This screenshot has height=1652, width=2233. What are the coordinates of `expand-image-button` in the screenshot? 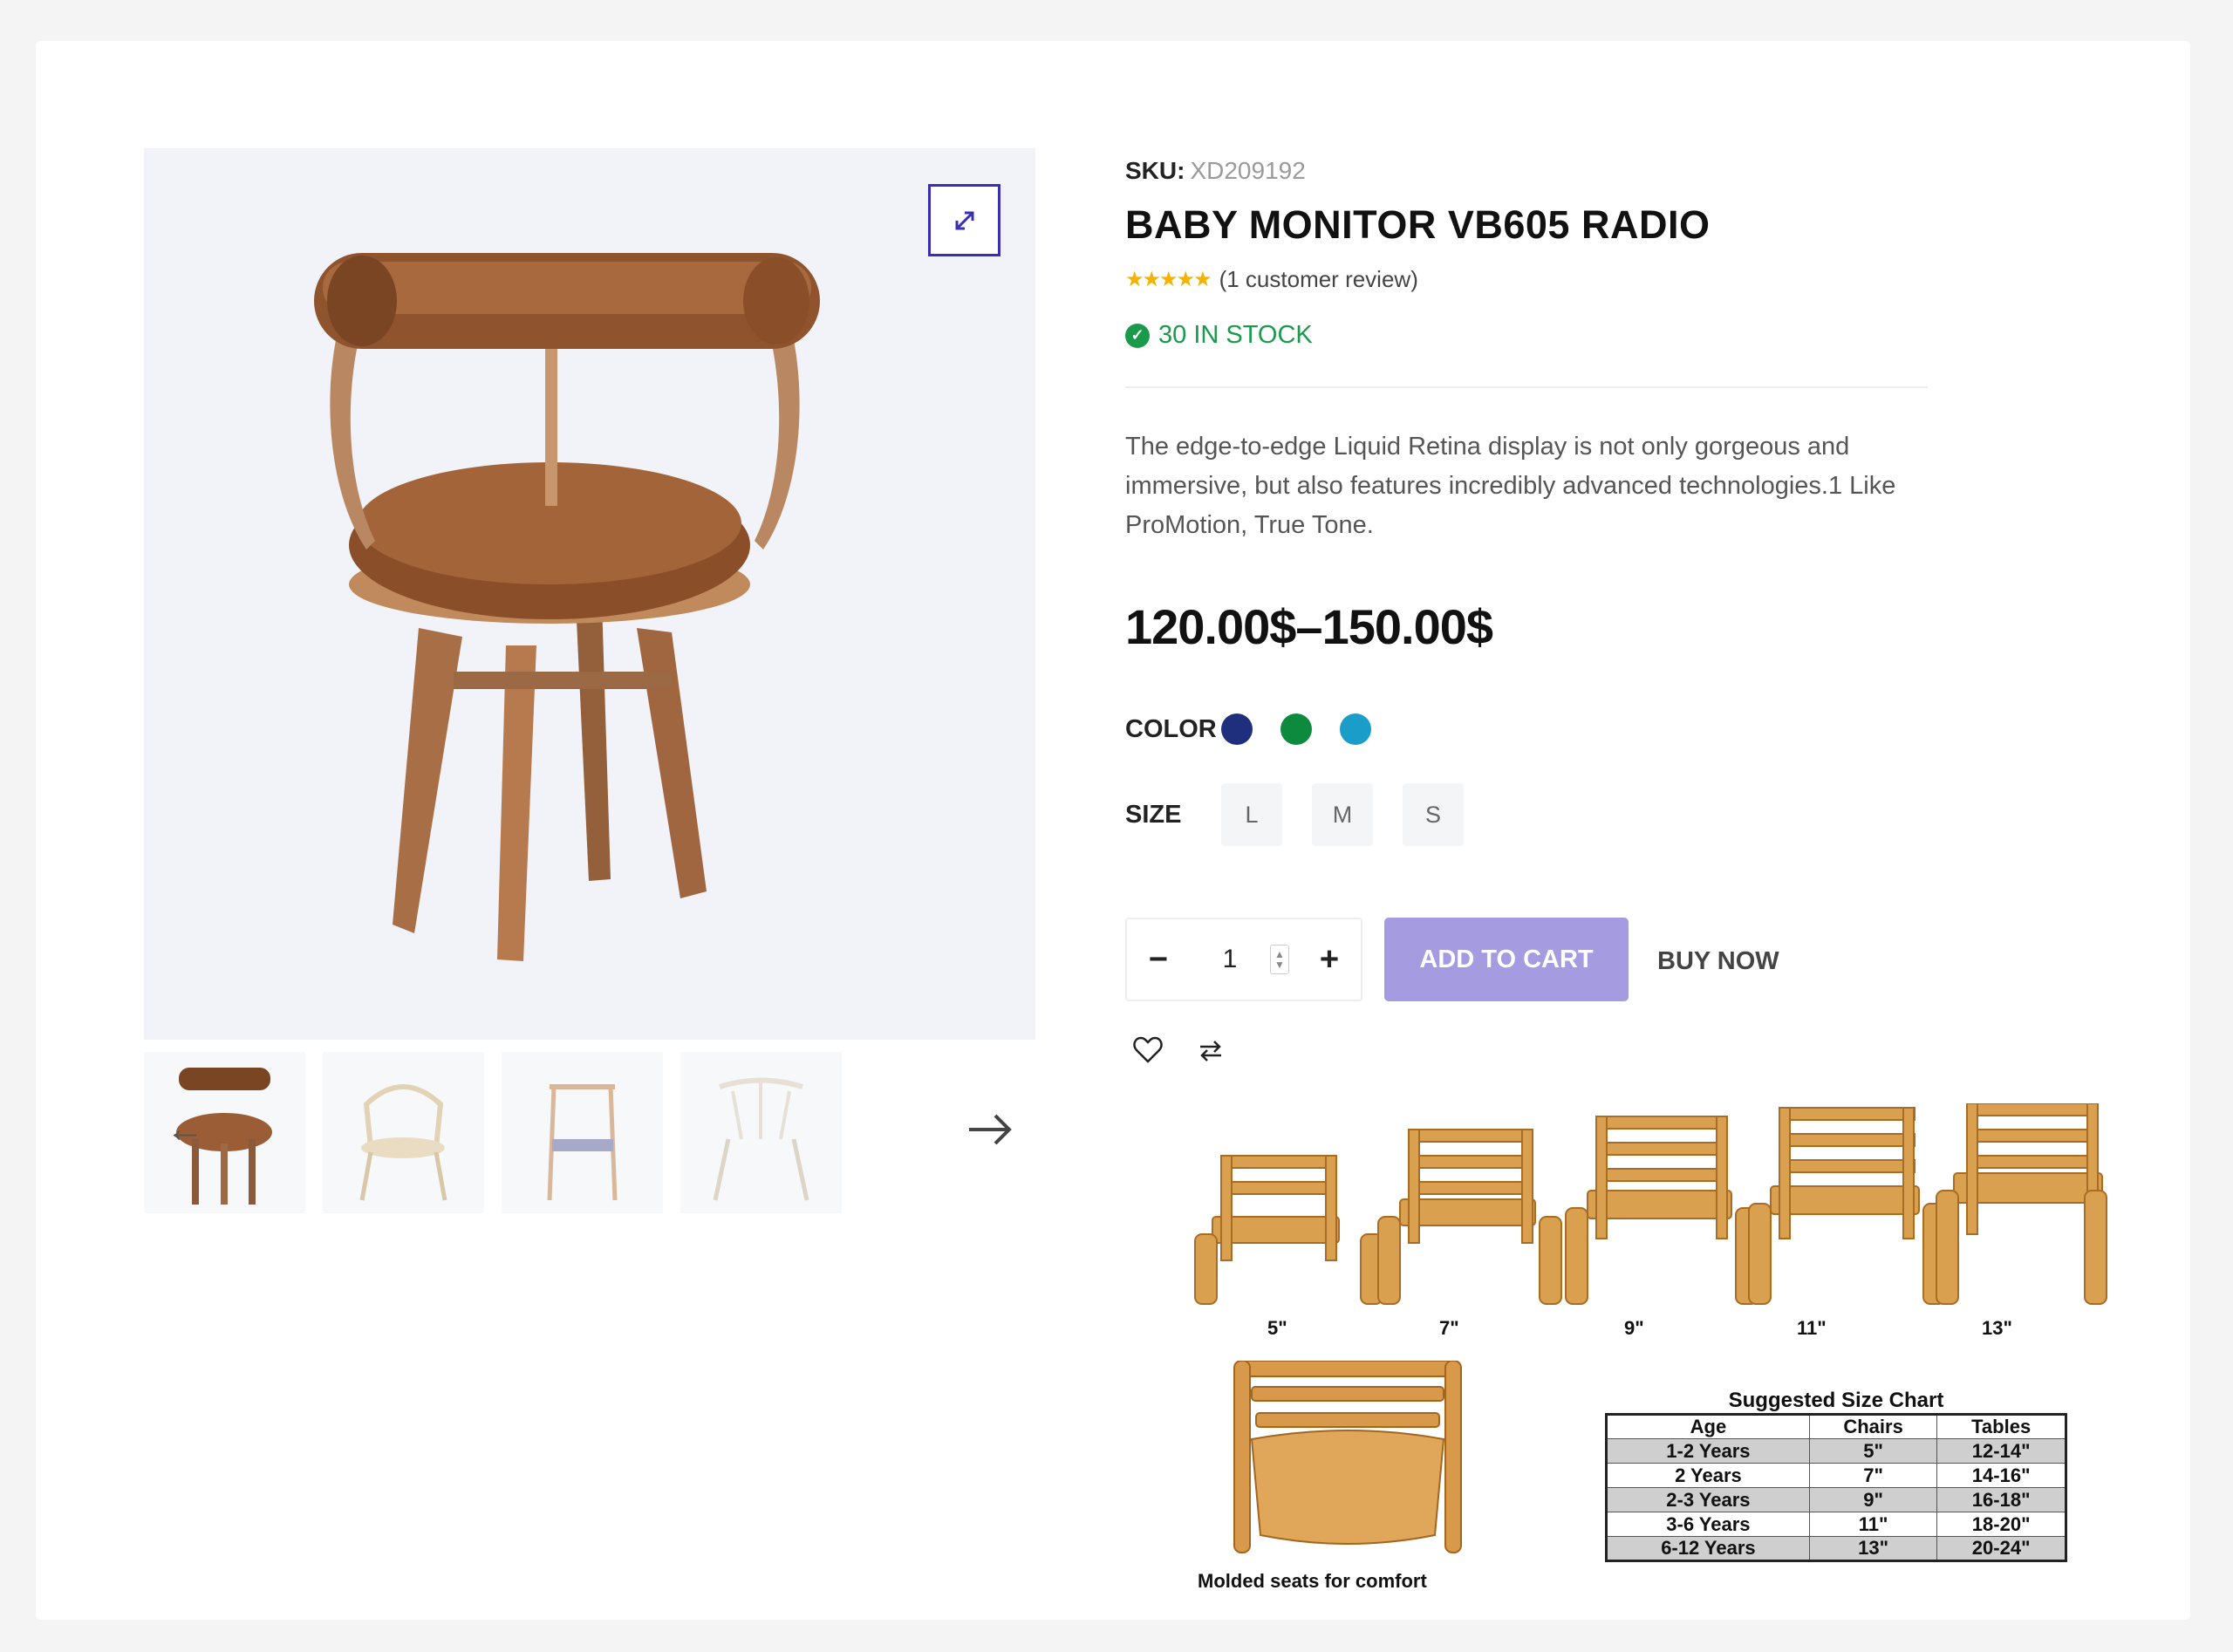 It's located at (964, 220).